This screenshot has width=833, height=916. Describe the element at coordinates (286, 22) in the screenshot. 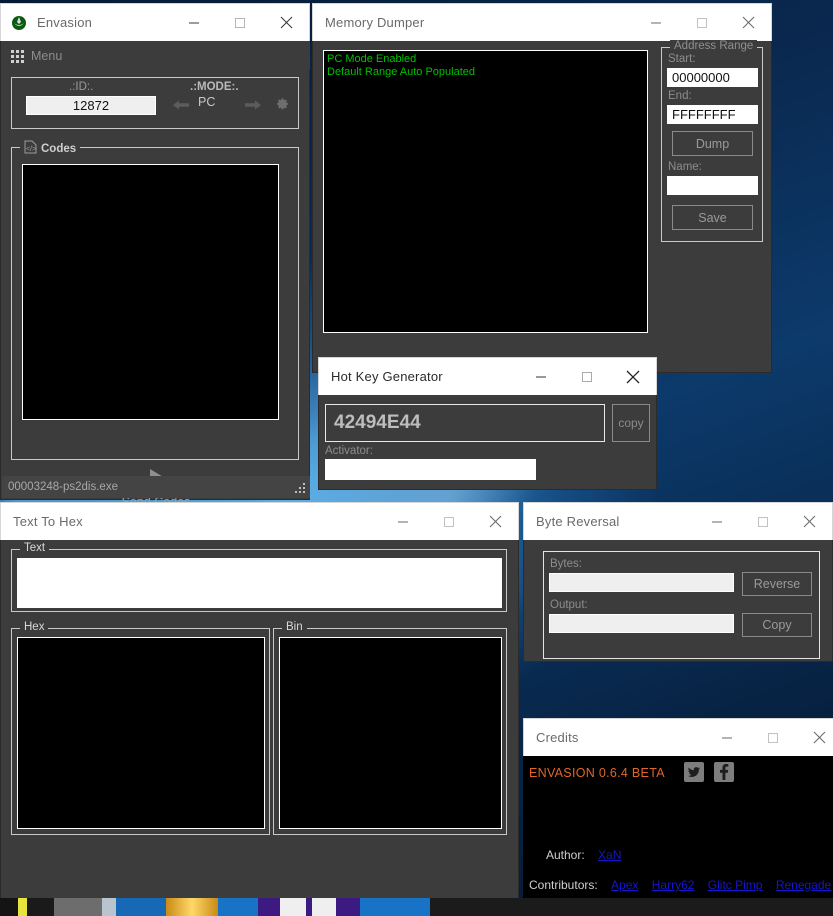

I see `close-button-envasion` at that location.